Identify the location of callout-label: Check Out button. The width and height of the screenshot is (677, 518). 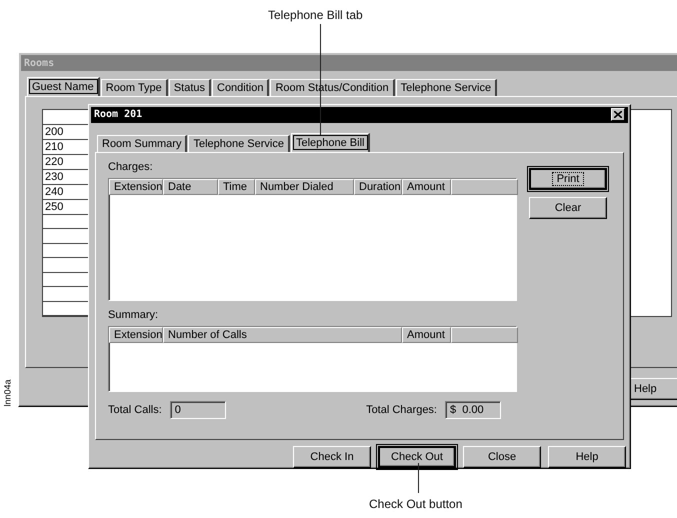
(415, 504).